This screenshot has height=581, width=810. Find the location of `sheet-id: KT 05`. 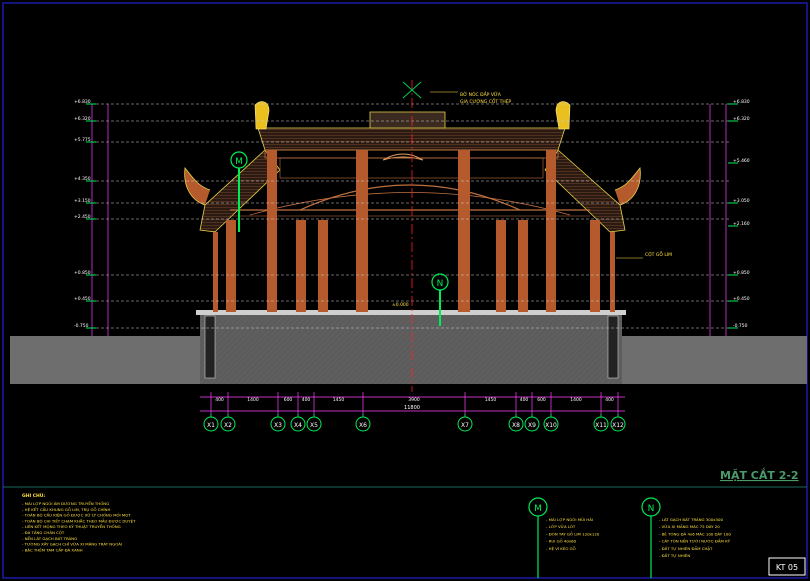

sheet-id: KT 05 is located at coordinates (787, 567).